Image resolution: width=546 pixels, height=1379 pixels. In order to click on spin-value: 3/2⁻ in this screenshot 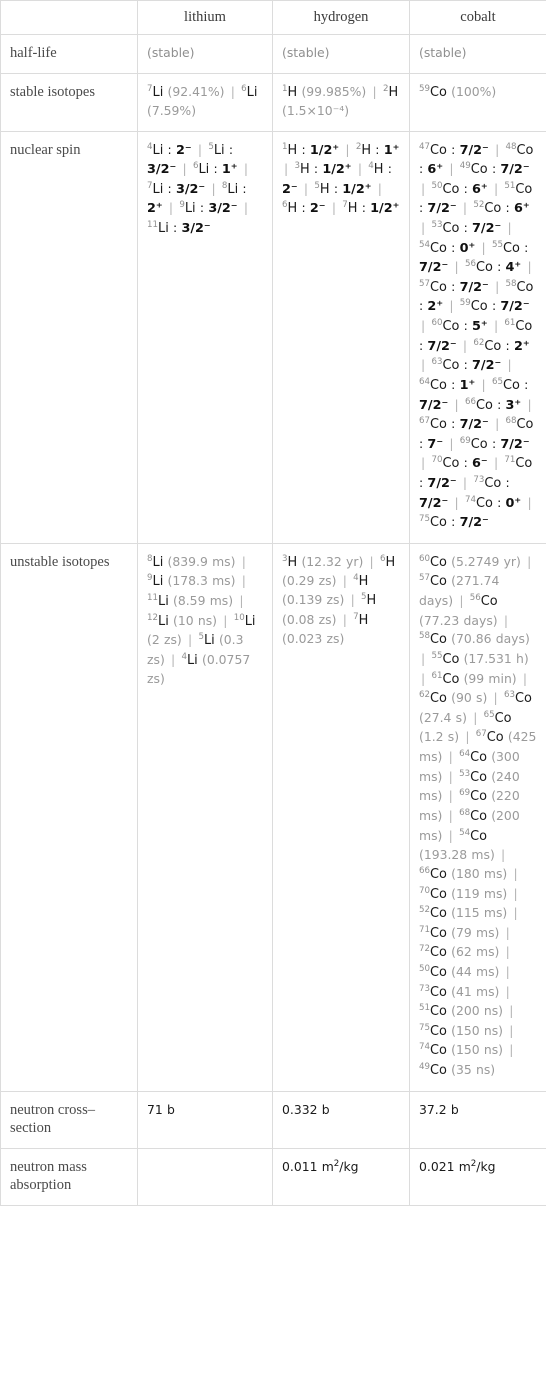, I will do `click(162, 170)`.